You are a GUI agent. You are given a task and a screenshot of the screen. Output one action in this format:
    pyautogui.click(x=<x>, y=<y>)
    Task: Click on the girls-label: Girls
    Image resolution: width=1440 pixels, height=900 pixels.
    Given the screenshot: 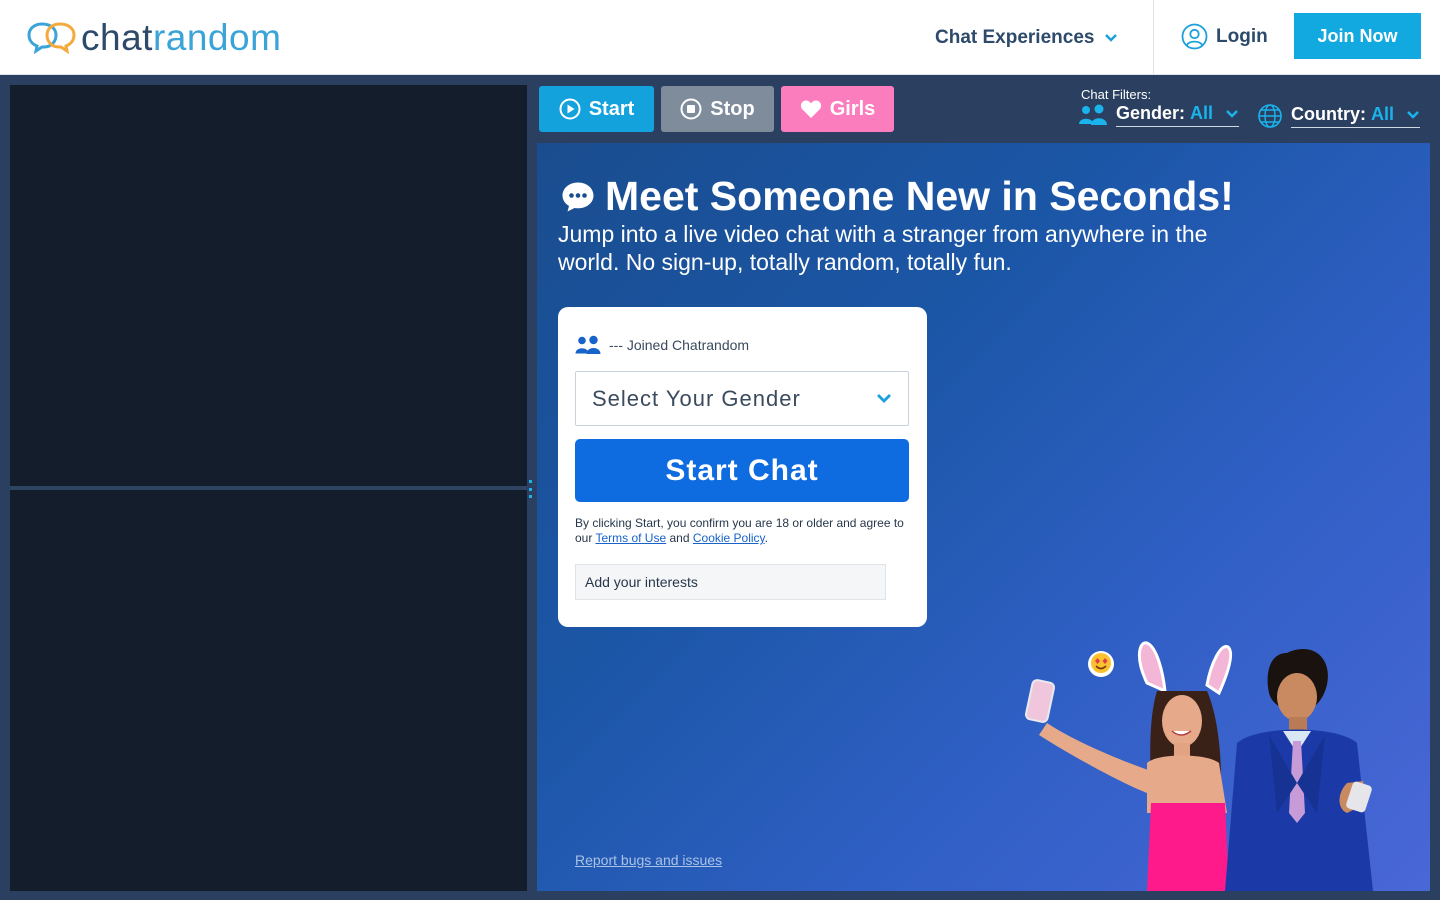 What is the action you would take?
    pyautogui.click(x=852, y=108)
    